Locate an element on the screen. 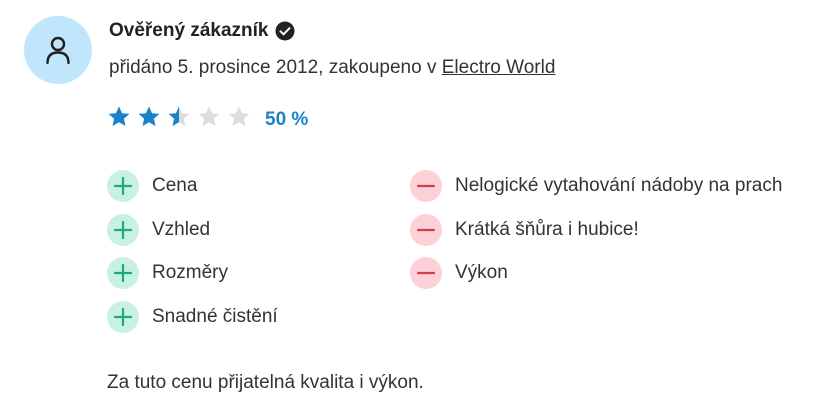 The image size is (824, 411). pro-label: Snadné čistění is located at coordinates (215, 316).